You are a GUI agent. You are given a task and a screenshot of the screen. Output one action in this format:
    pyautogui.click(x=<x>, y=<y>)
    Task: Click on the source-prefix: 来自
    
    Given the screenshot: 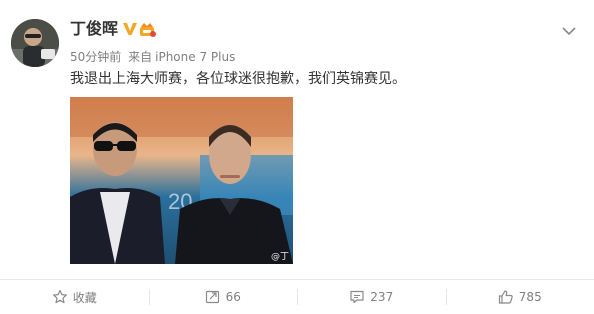 What is the action you would take?
    pyautogui.click(x=140, y=57)
    